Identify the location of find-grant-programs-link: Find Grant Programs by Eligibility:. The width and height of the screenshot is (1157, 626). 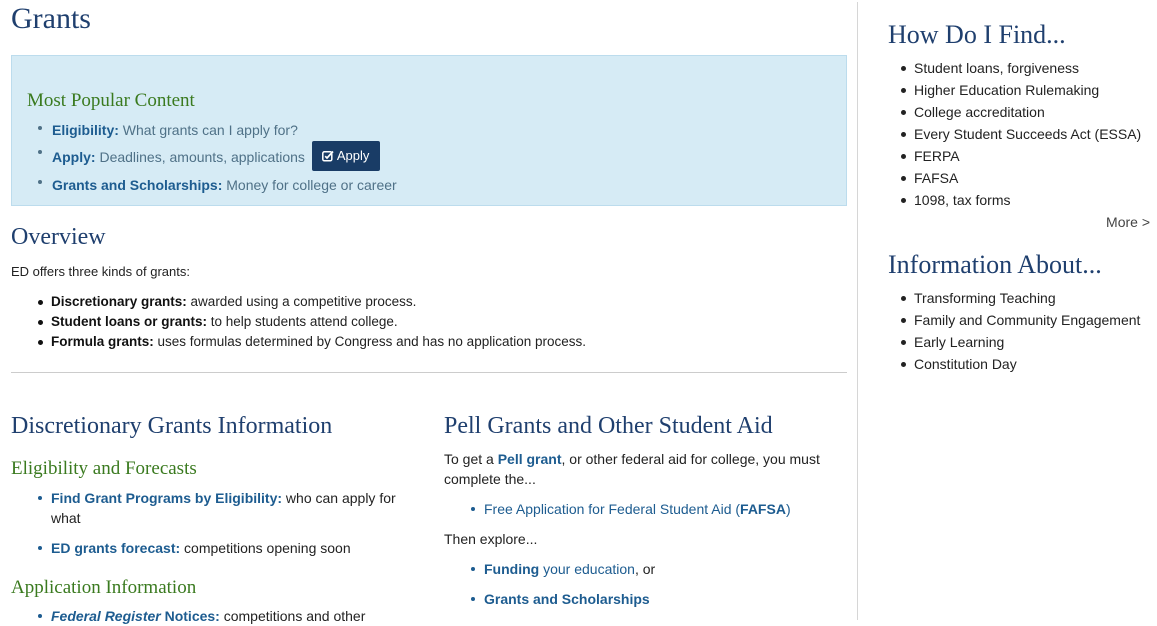
(166, 498).